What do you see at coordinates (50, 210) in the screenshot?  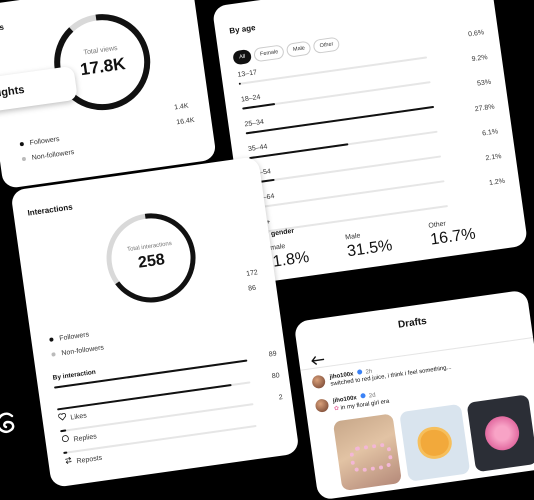 I see `interactions-title: Interactions` at bounding box center [50, 210].